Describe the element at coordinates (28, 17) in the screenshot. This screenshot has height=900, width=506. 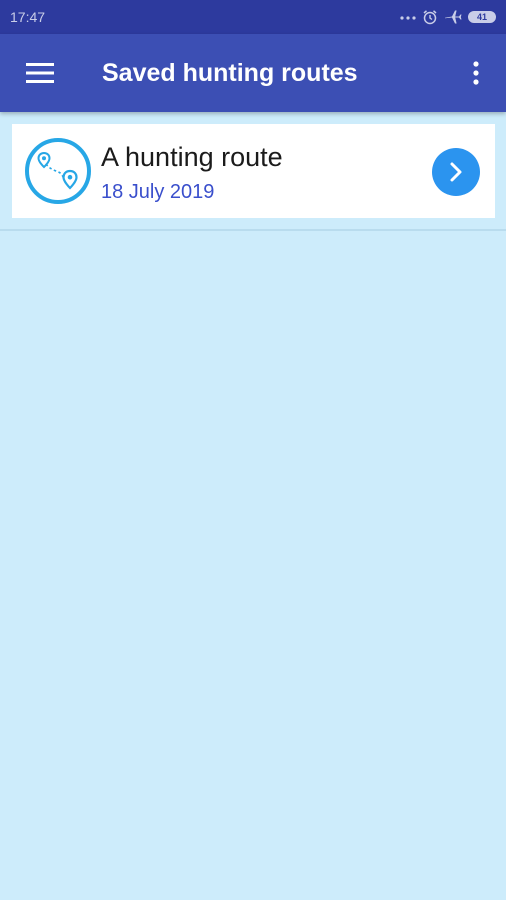
I see `status-time: 17:47` at that location.